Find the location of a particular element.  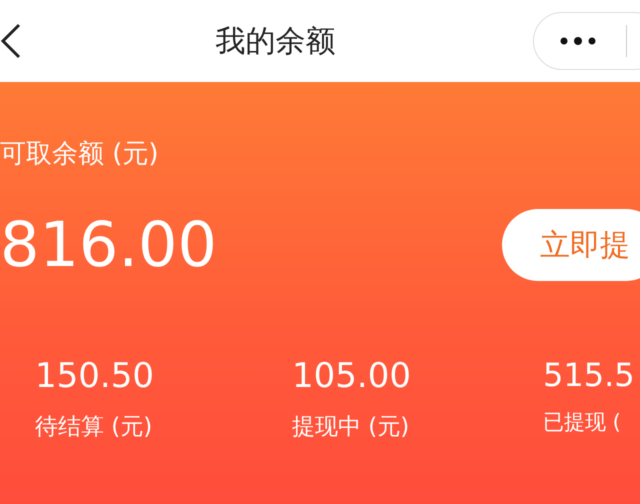

menu-capsule is located at coordinates (586, 41).